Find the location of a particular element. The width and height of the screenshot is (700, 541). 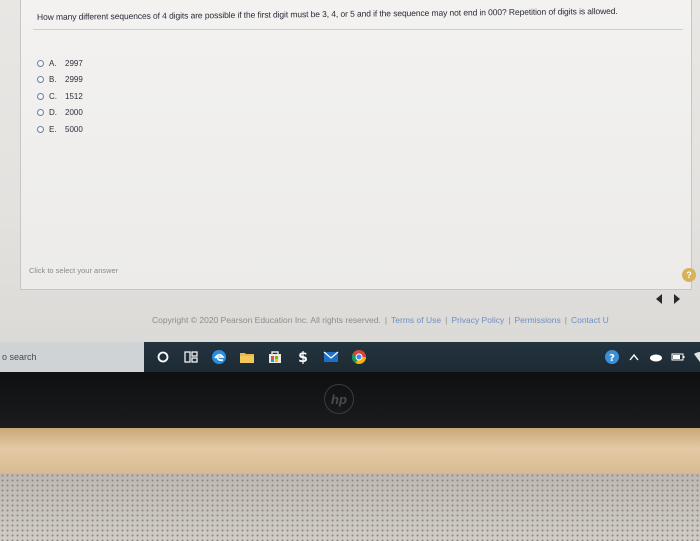

help-button: ? is located at coordinates (689, 275).